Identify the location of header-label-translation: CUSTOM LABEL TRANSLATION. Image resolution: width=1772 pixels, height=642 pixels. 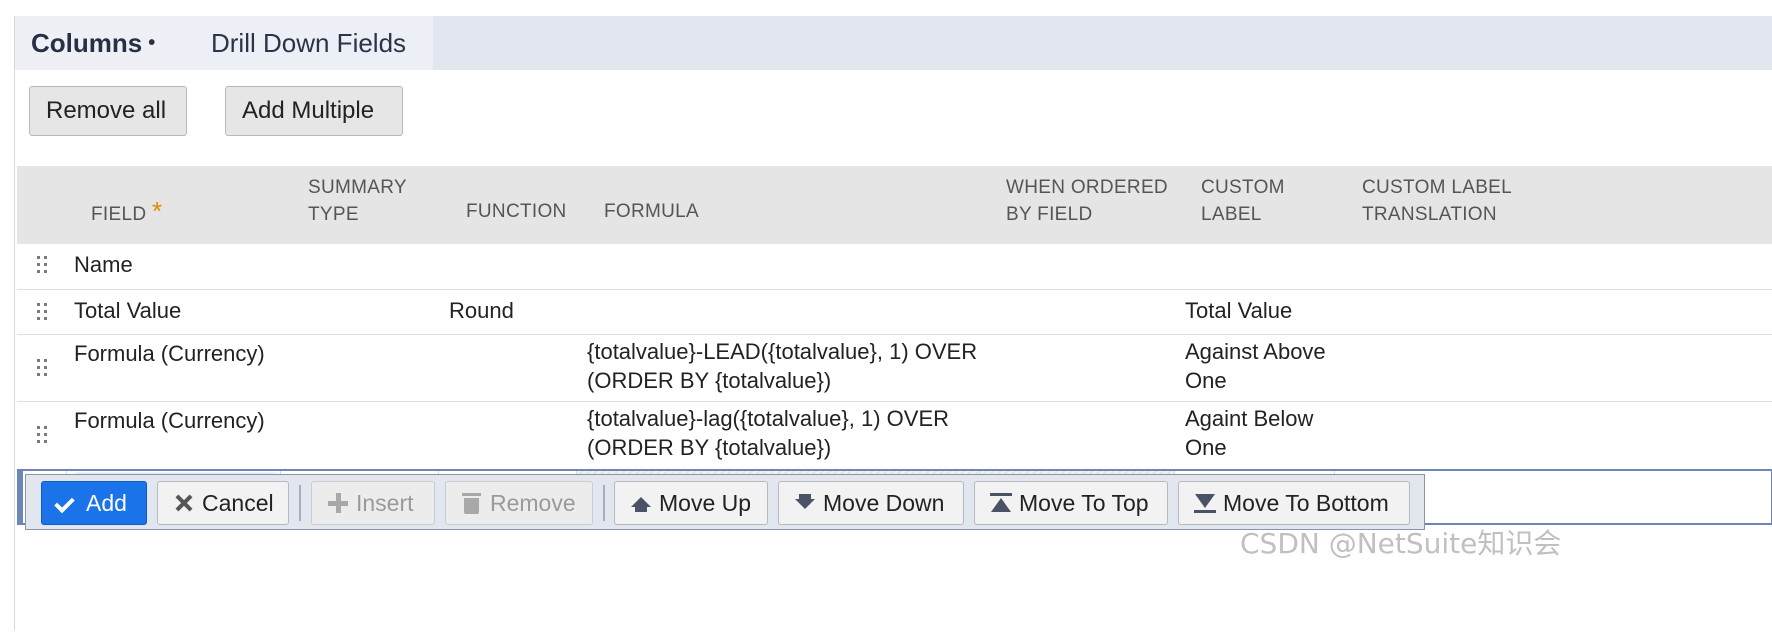
(1437, 201).